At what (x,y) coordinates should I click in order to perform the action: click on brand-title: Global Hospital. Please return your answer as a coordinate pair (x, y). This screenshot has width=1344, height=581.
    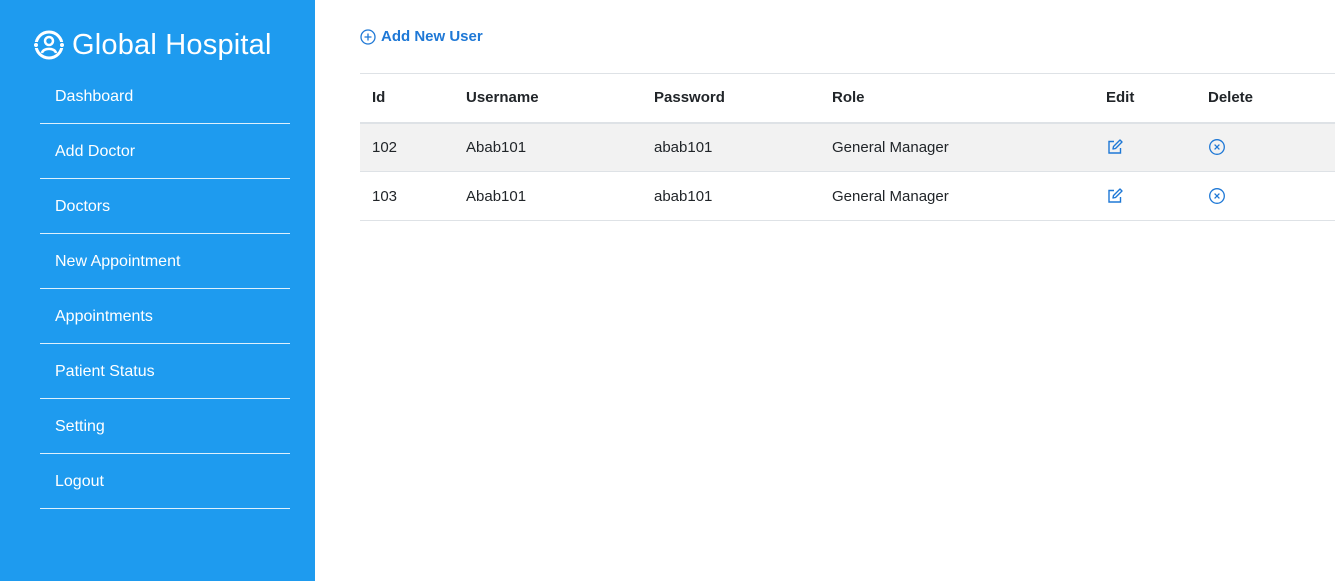
    Looking at the image, I should click on (172, 44).